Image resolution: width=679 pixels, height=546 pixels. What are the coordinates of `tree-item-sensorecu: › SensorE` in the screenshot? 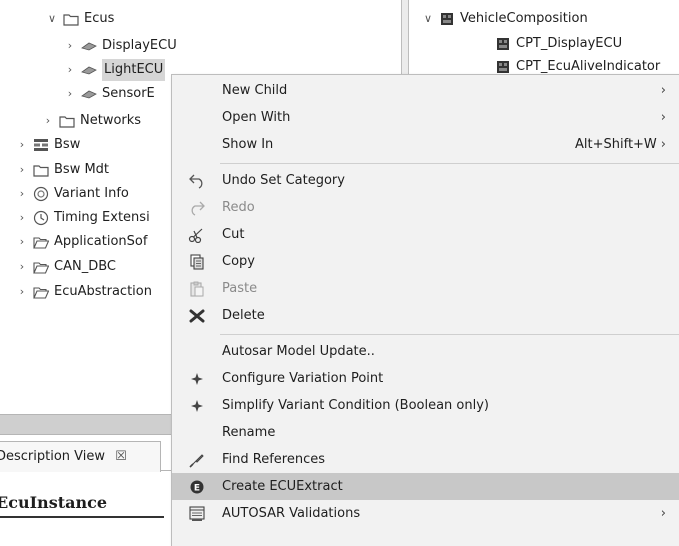 It's located at (109, 94).